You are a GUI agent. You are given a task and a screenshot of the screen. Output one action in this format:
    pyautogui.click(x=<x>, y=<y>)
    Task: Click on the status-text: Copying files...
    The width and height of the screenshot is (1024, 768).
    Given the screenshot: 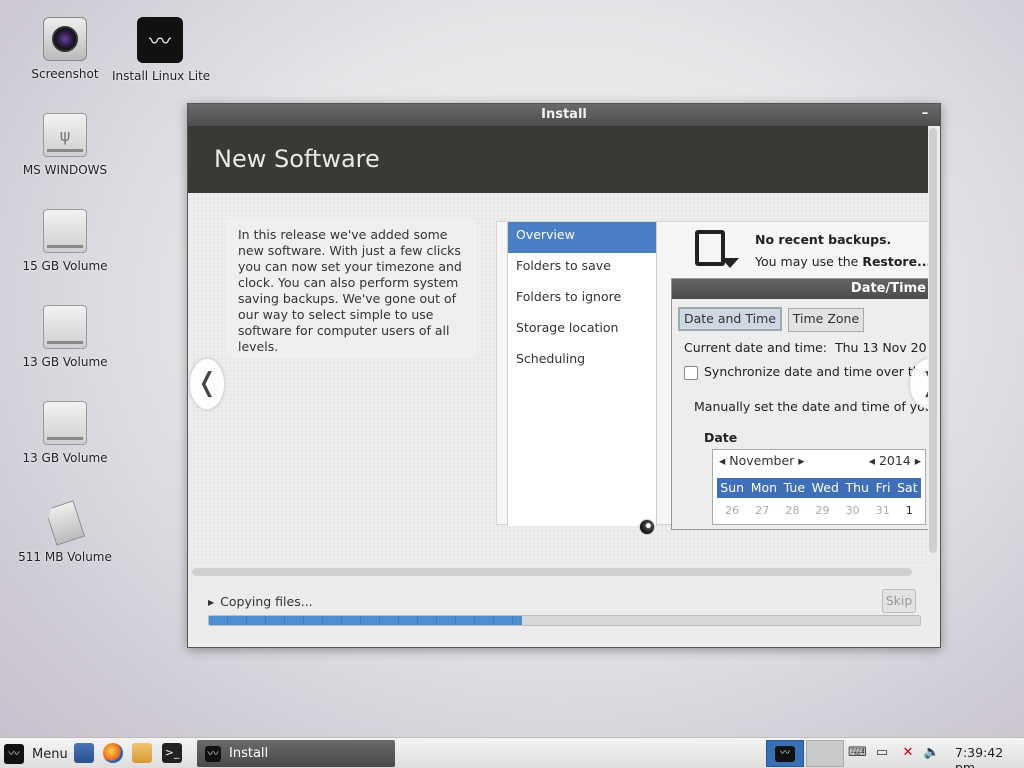 What is the action you would take?
    pyautogui.click(x=266, y=601)
    